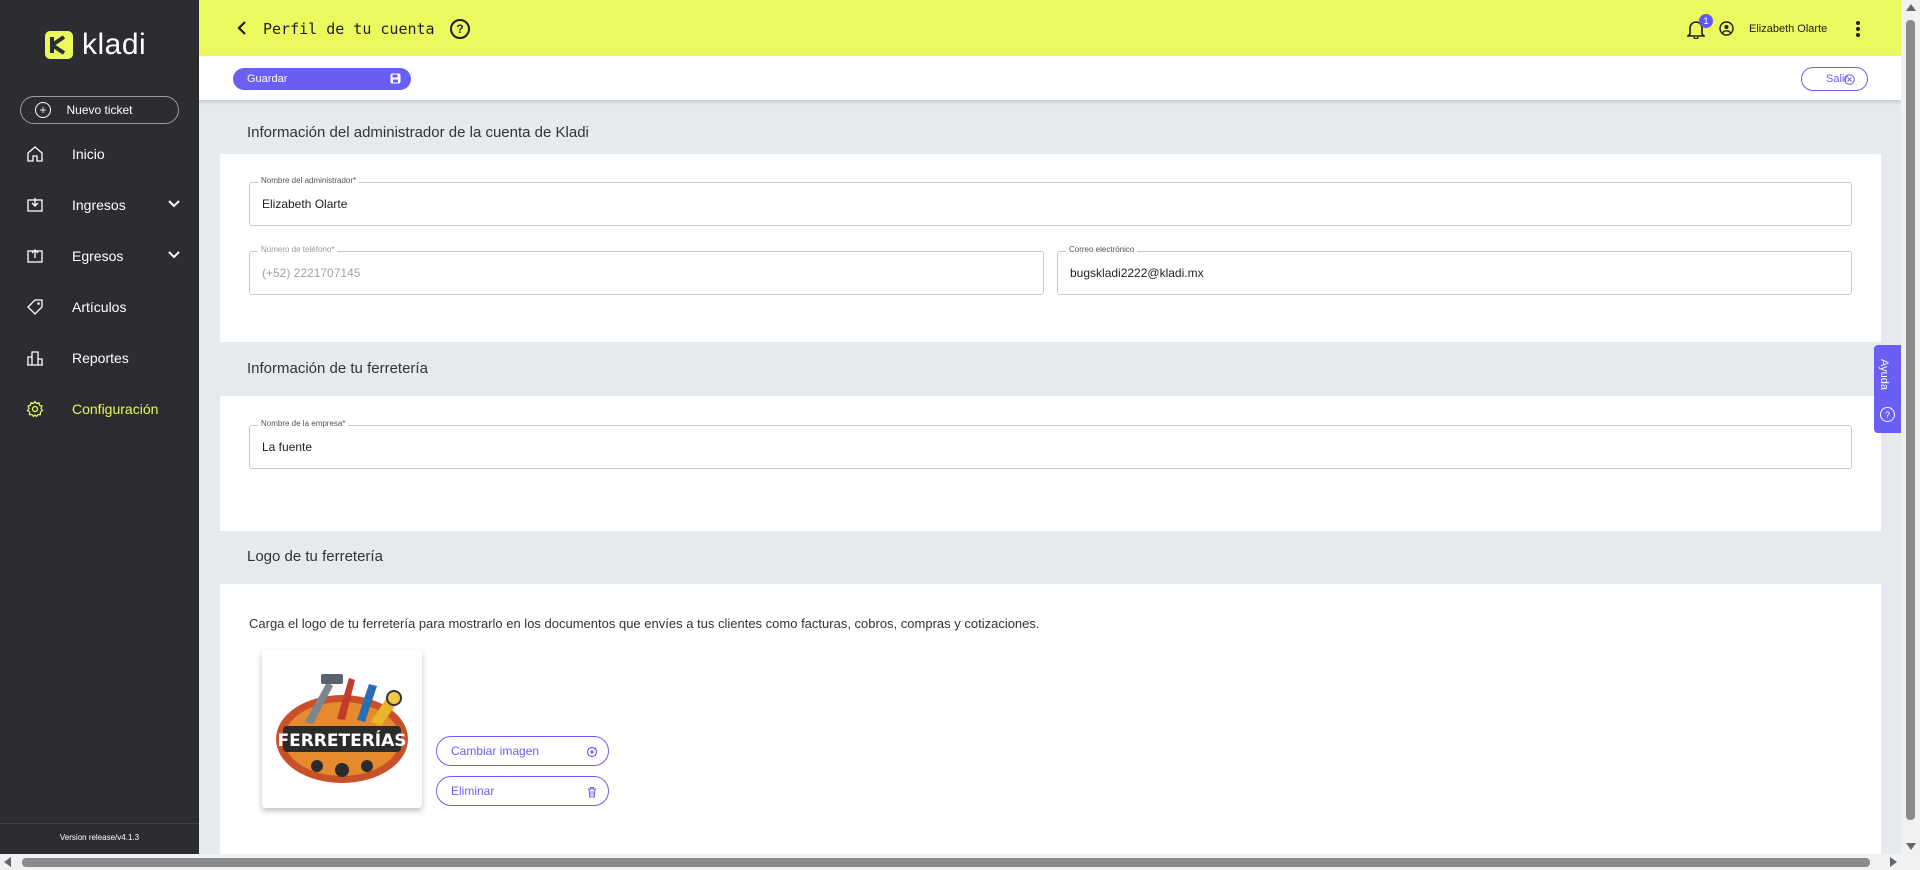 This screenshot has width=1920, height=870. What do you see at coordinates (522, 791) in the screenshot?
I see `delete-image-button: Eliminar` at bounding box center [522, 791].